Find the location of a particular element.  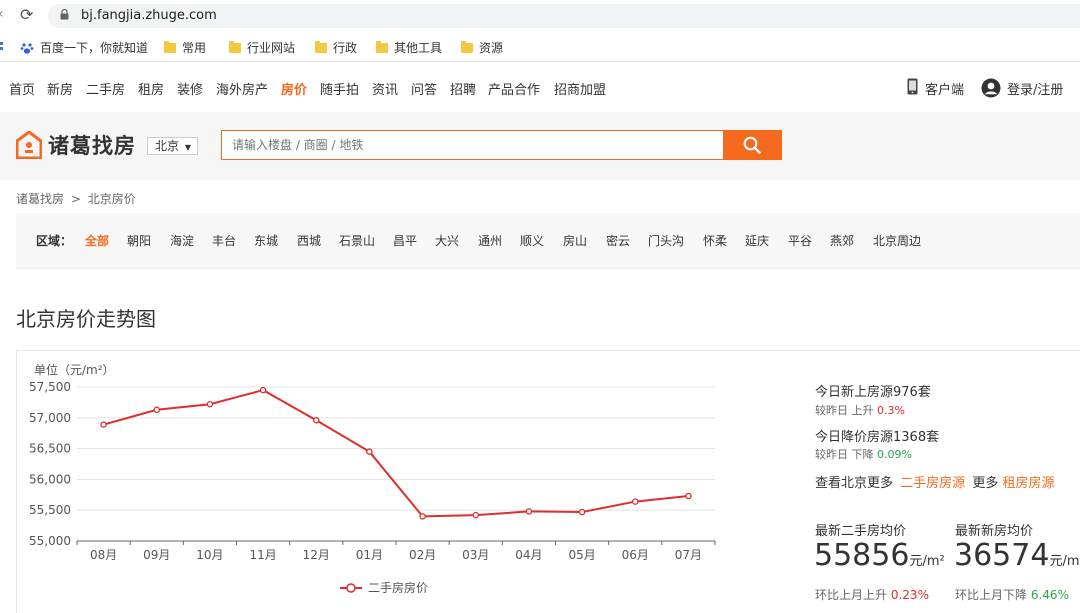

nav-snapshots: 随手拍 is located at coordinates (339, 88).